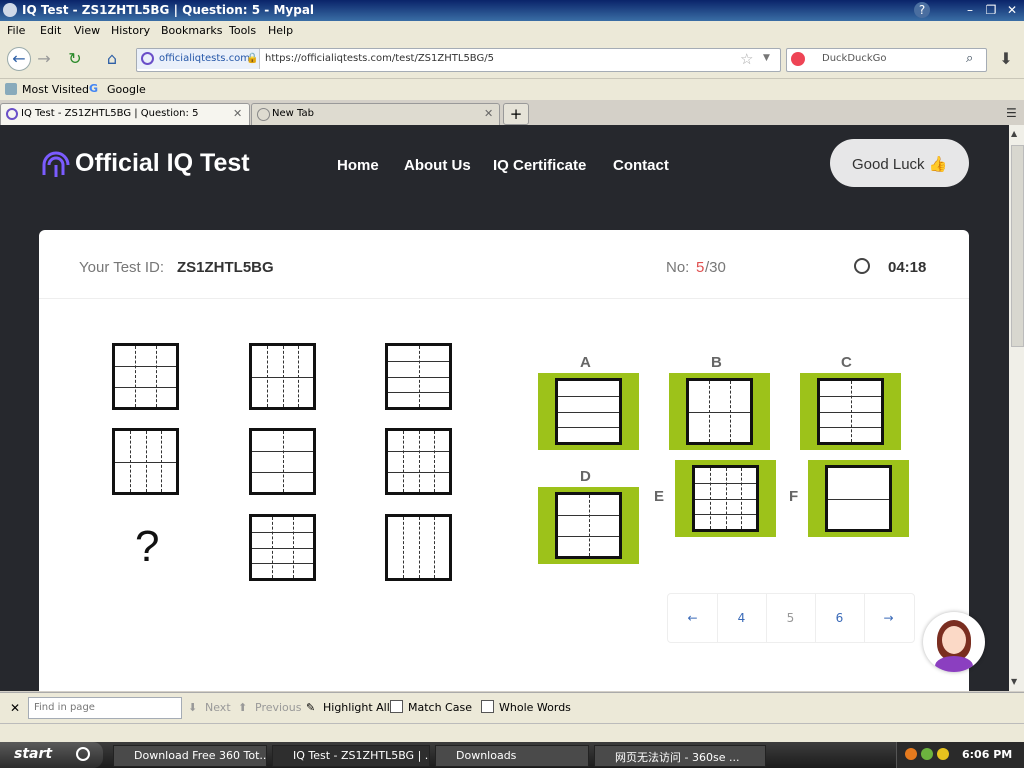 The width and height of the screenshot is (1024, 768). I want to click on option-b, so click(719, 411).